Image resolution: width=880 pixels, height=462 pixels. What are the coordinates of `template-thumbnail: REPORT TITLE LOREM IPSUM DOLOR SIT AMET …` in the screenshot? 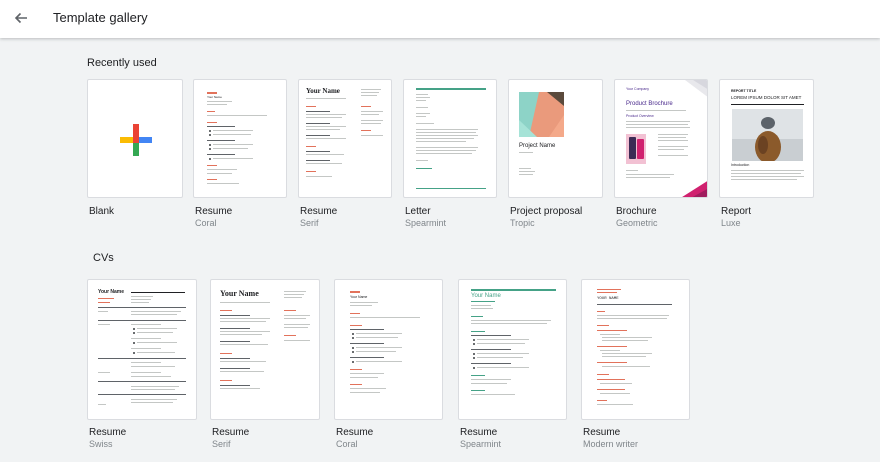 It's located at (766, 138).